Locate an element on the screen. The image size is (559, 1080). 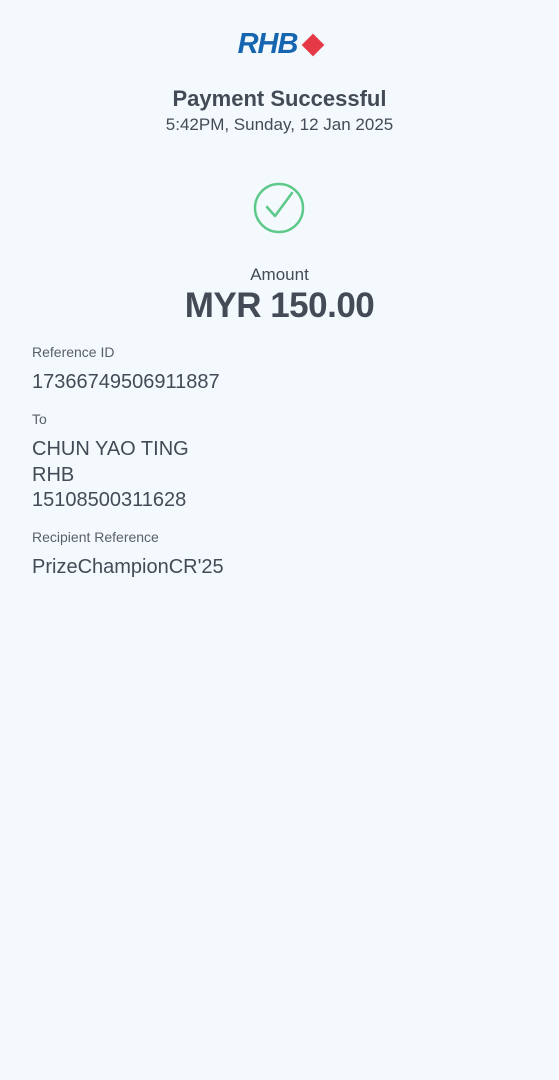
logo-text: RHB is located at coordinates (268, 44).